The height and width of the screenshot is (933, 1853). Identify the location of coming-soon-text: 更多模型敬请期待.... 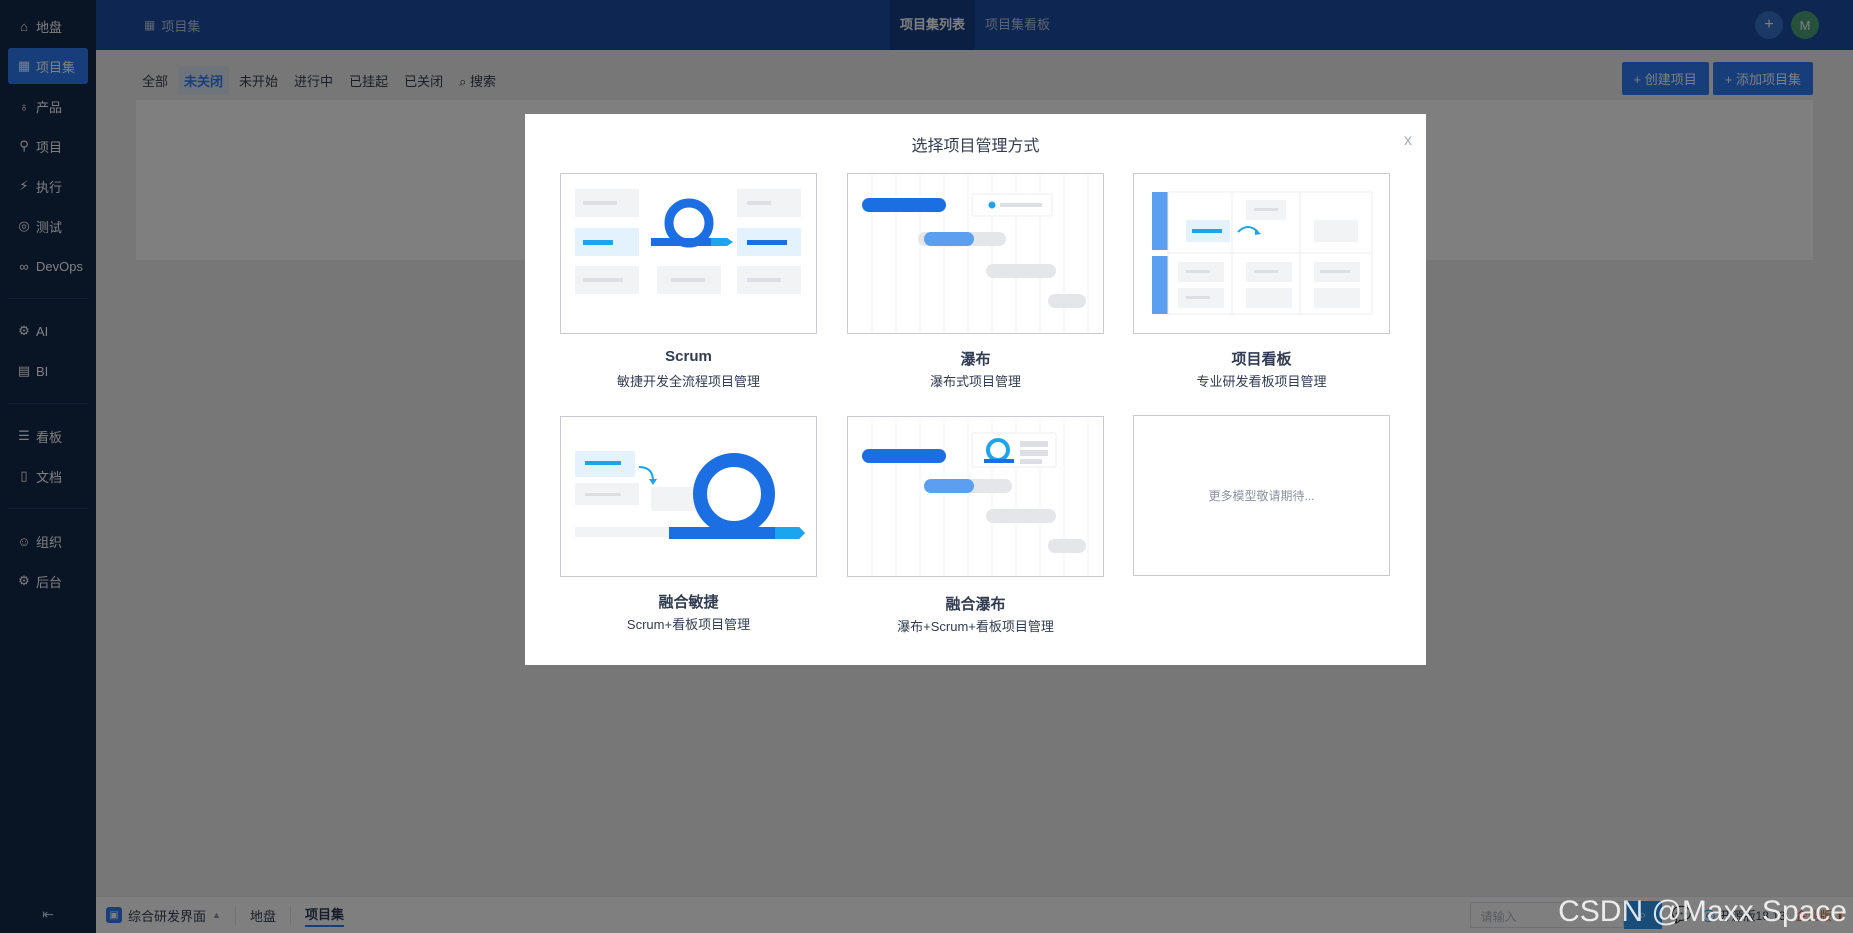
(1261, 496).